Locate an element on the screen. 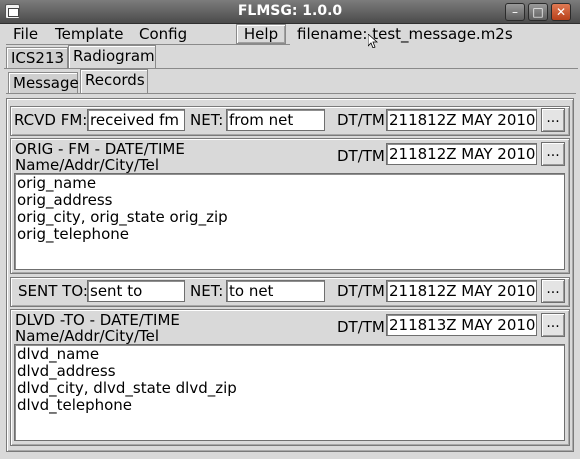  help-button: Help is located at coordinates (261, 34).